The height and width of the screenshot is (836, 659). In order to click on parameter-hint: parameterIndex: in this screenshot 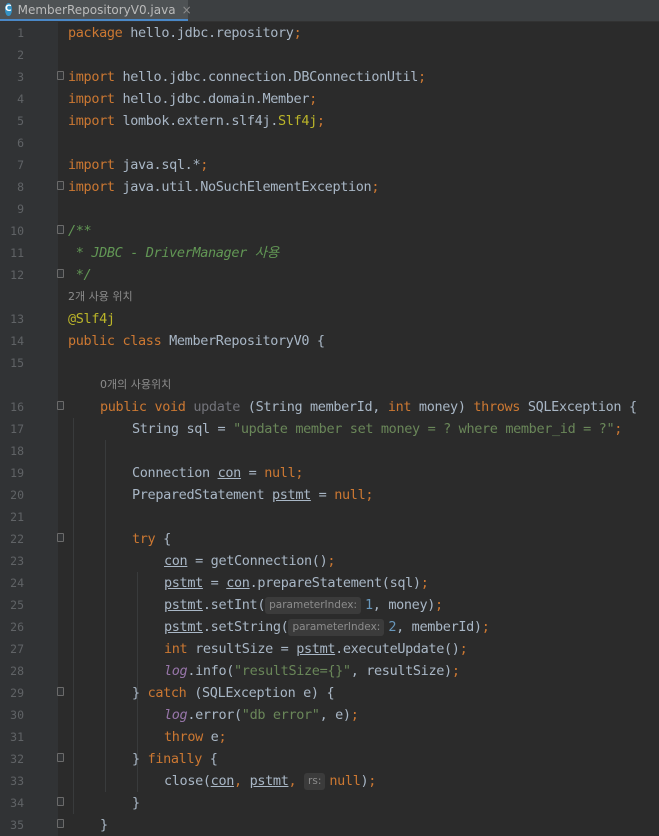, I will do `click(313, 605)`.